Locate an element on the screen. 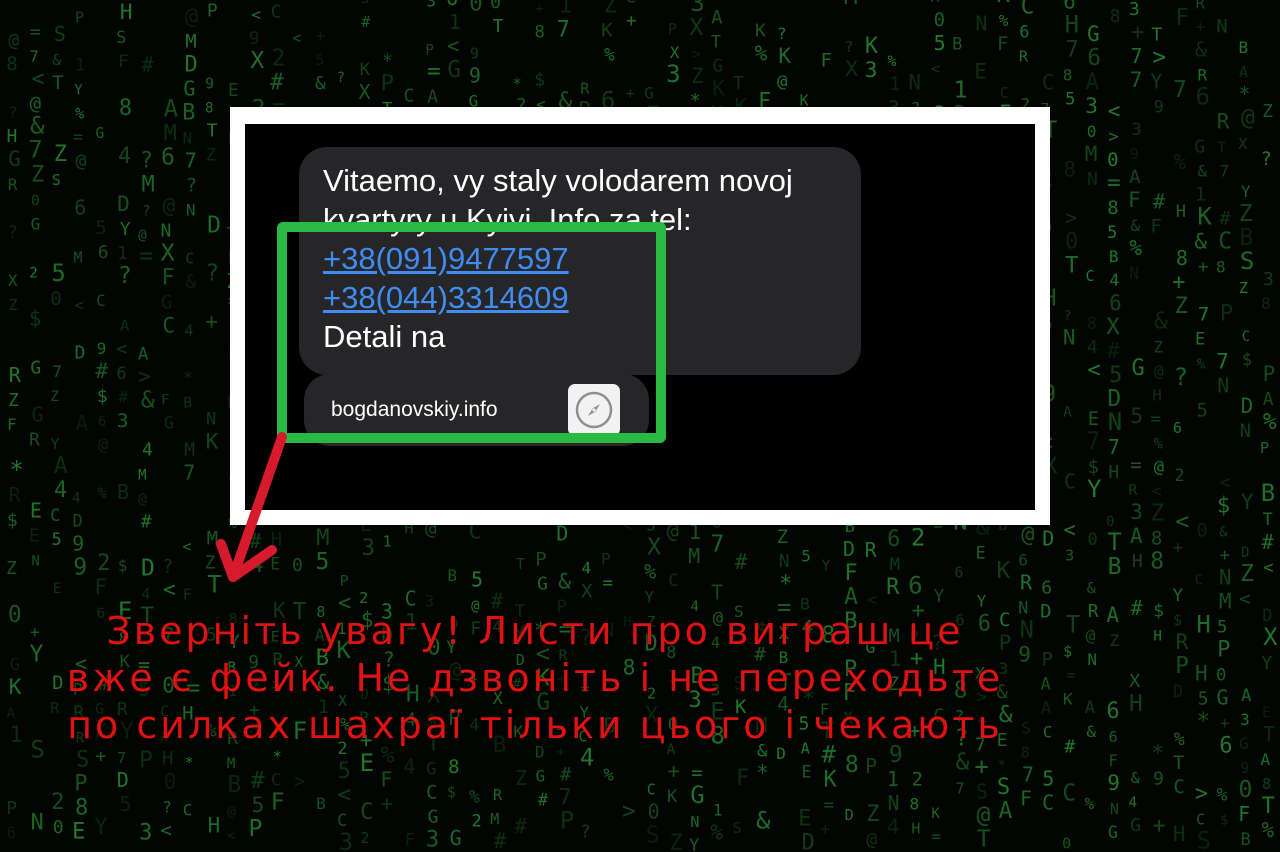  svg-text: N is located at coordinates (784, 561).